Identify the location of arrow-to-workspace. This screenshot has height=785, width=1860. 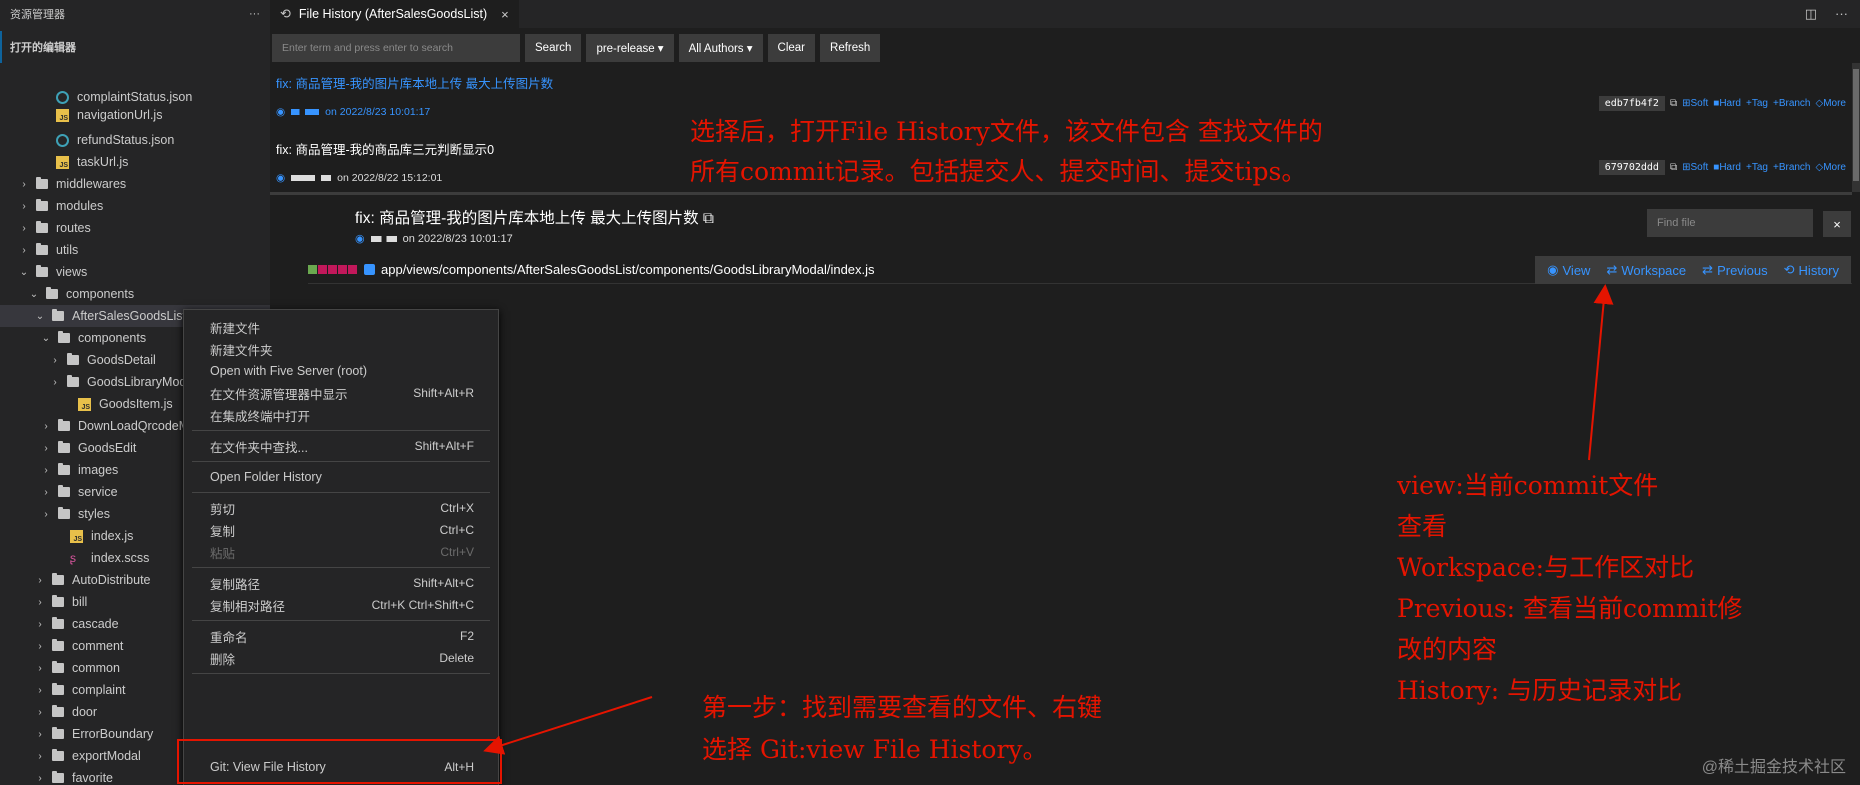
(1601, 372).